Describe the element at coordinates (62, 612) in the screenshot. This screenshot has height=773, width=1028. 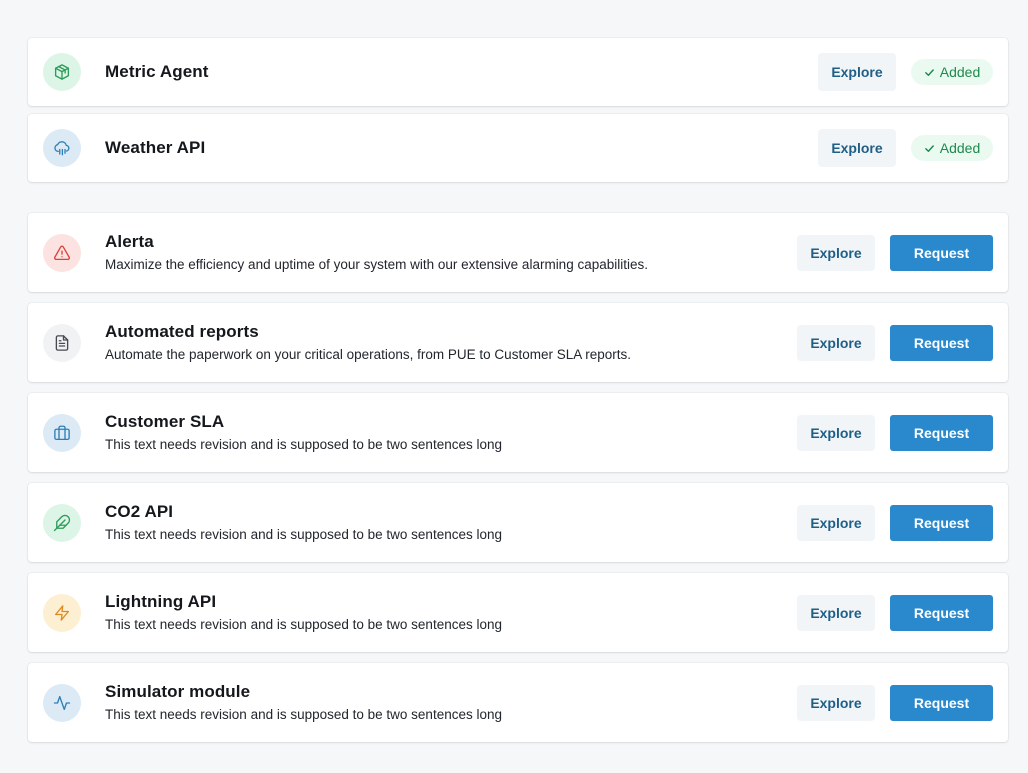
I see `lightning-icon` at that location.